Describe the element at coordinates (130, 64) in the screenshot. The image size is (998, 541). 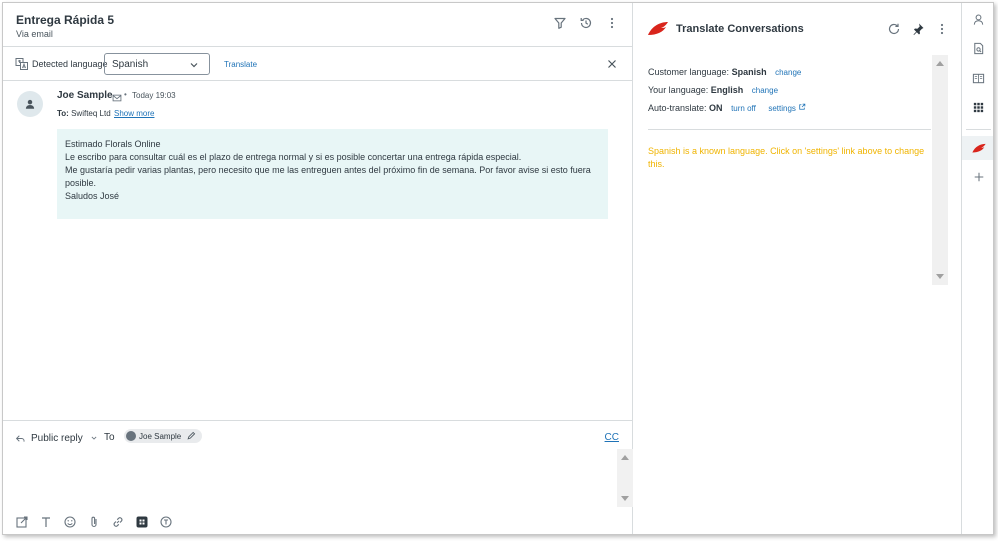
I see `language-select-value: Spanish` at that location.